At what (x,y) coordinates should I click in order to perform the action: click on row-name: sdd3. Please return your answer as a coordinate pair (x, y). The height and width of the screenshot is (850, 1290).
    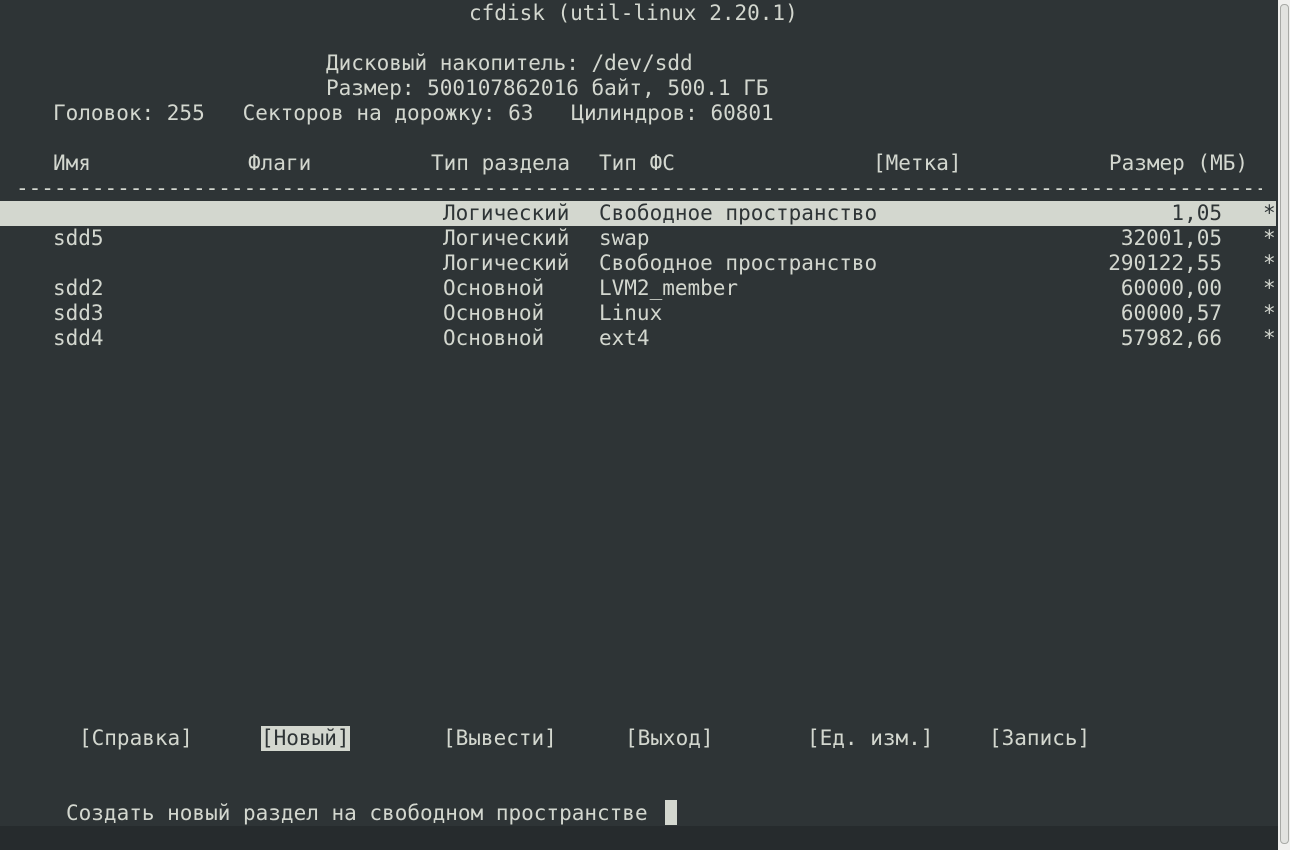
    Looking at the image, I should click on (78, 313).